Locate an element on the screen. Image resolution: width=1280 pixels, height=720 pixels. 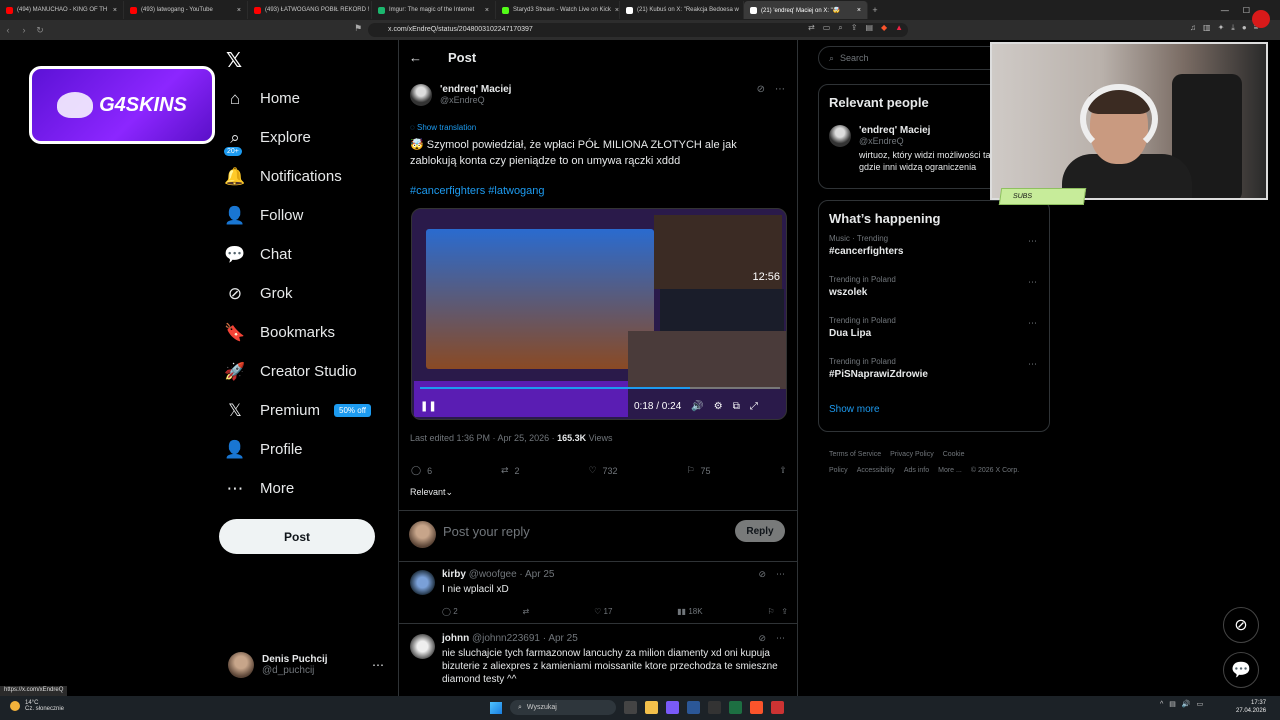
tweet-author: 'endreq' Maciej @xEndreQ is located at coordinates (460, 95).